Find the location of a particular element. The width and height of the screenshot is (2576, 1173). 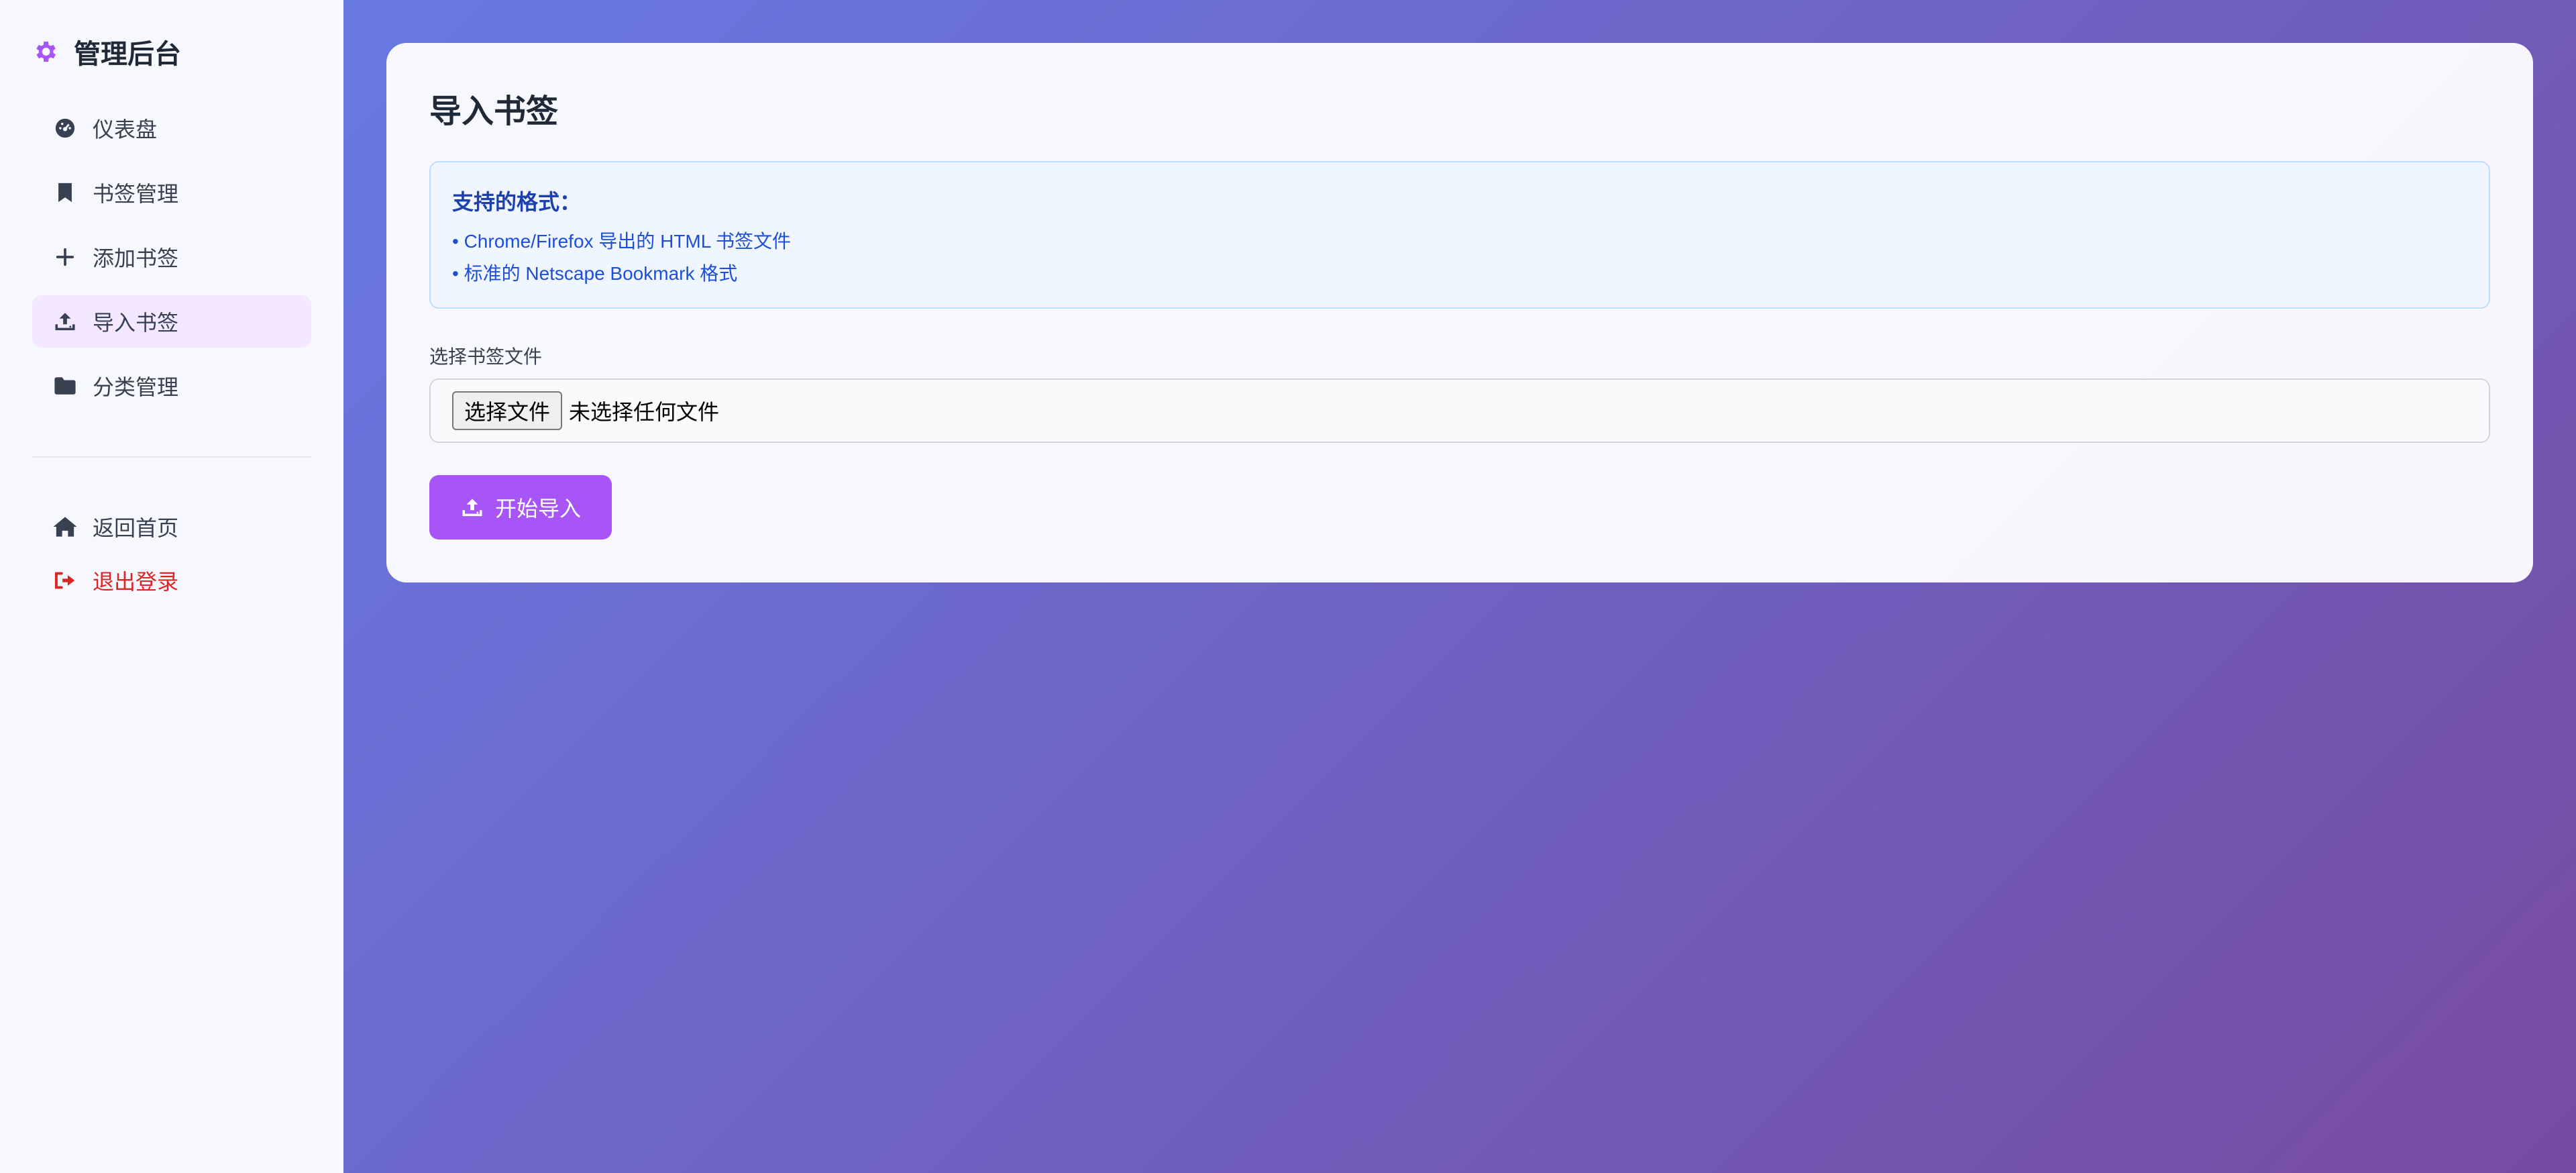

sidebar-item-categories: 分类管理 is located at coordinates (171, 386).